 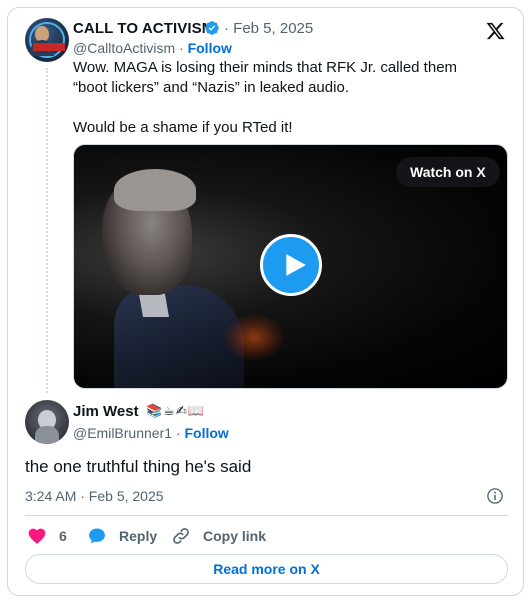 What do you see at coordinates (210, 48) in the screenshot?
I see `follow-calltoactivism-link: Follow` at bounding box center [210, 48].